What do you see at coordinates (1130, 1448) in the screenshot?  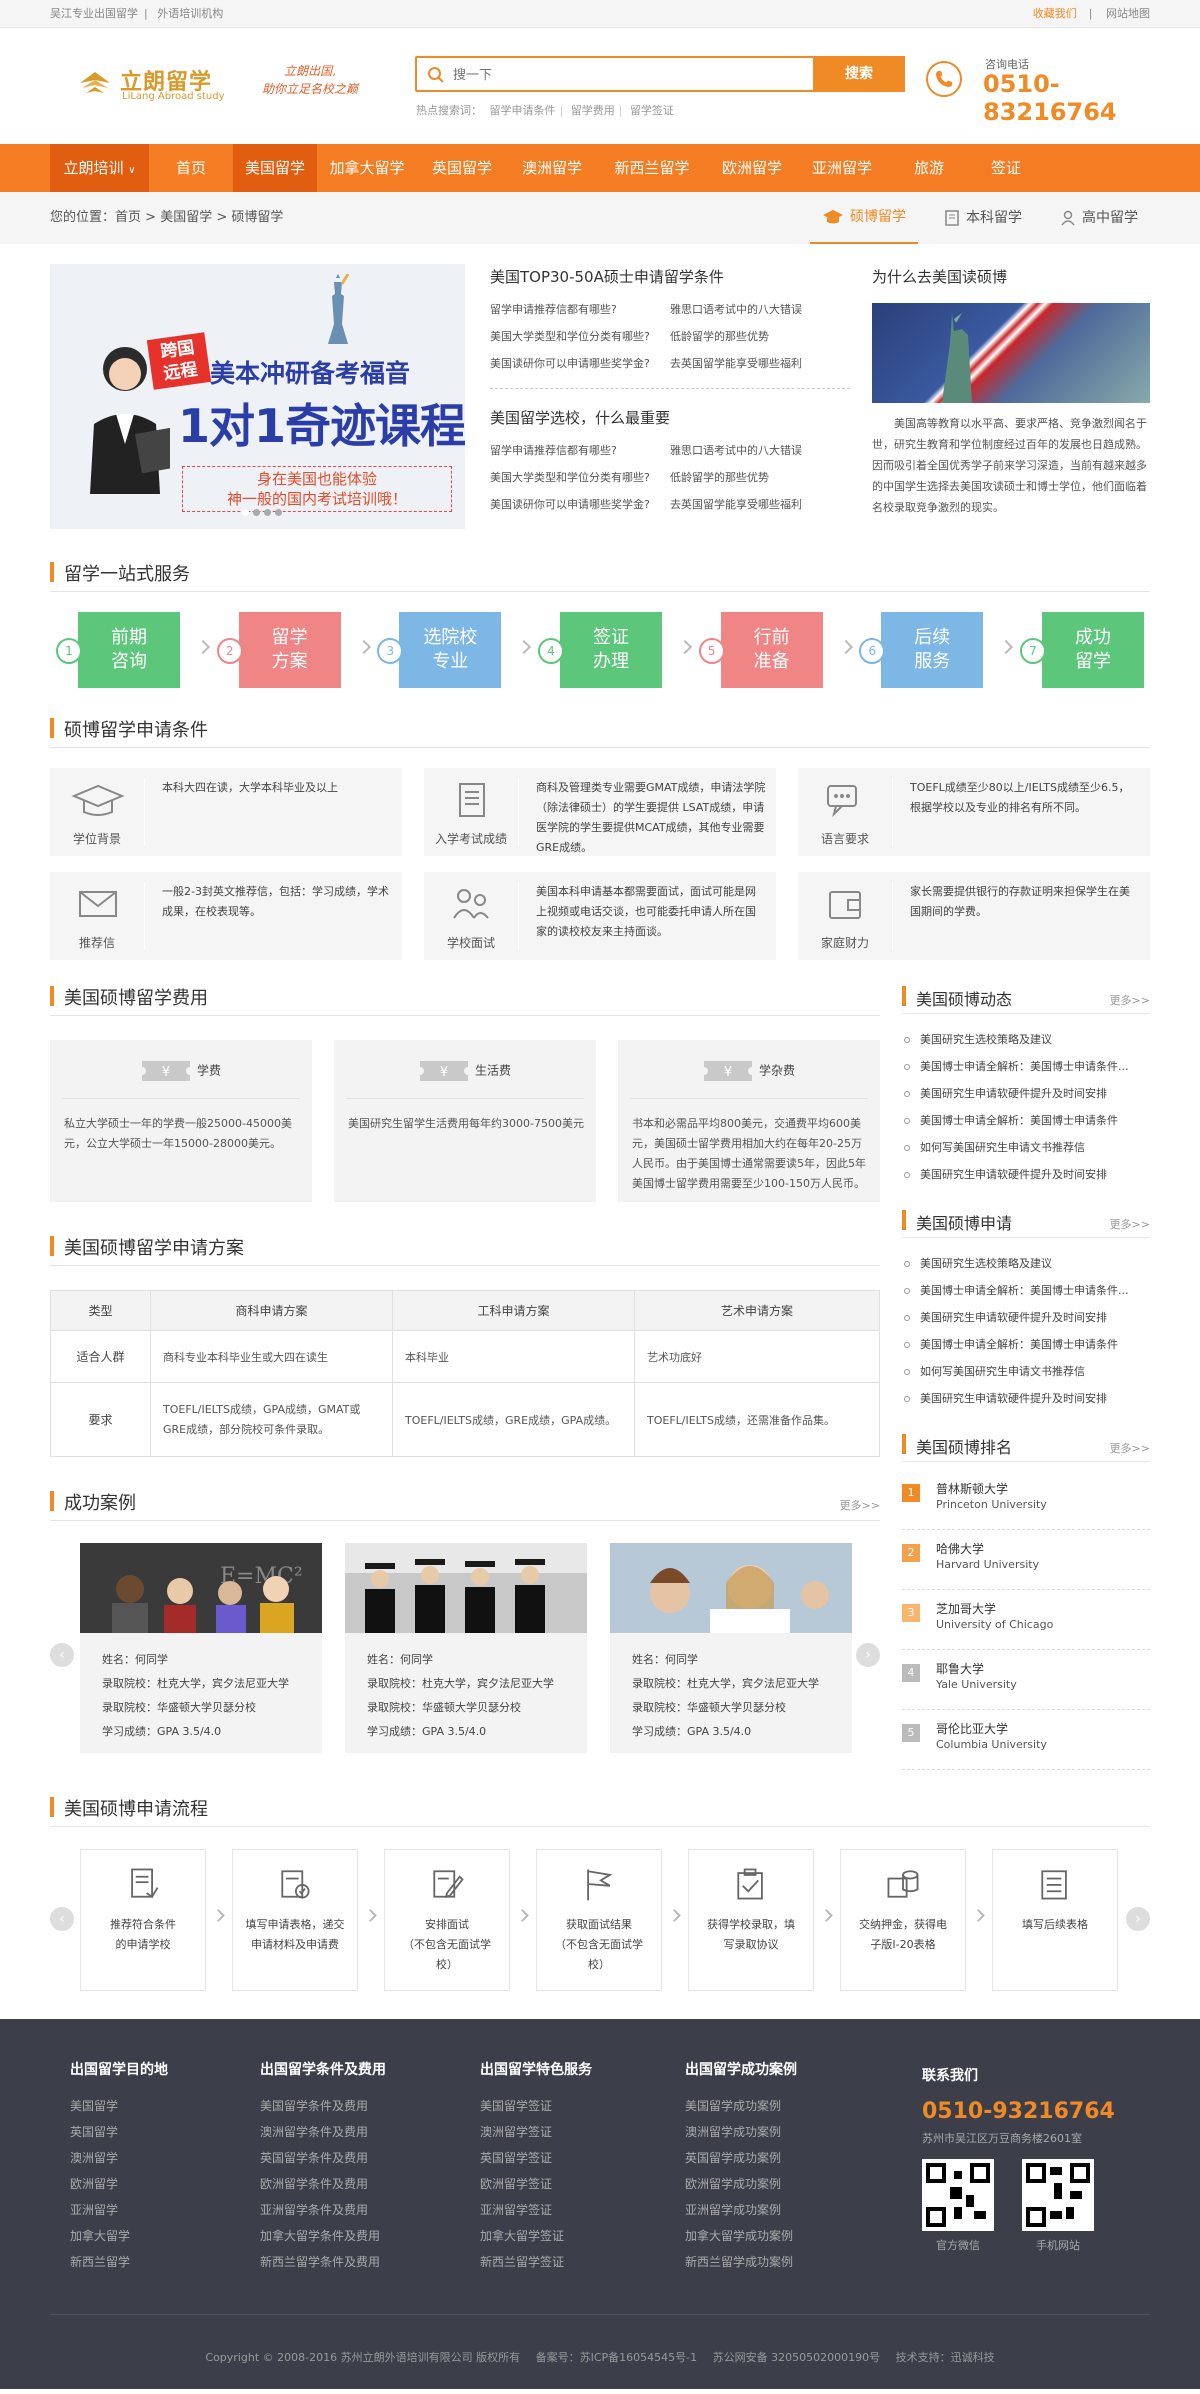 I see `sidebar-rank-more: 更多>>` at bounding box center [1130, 1448].